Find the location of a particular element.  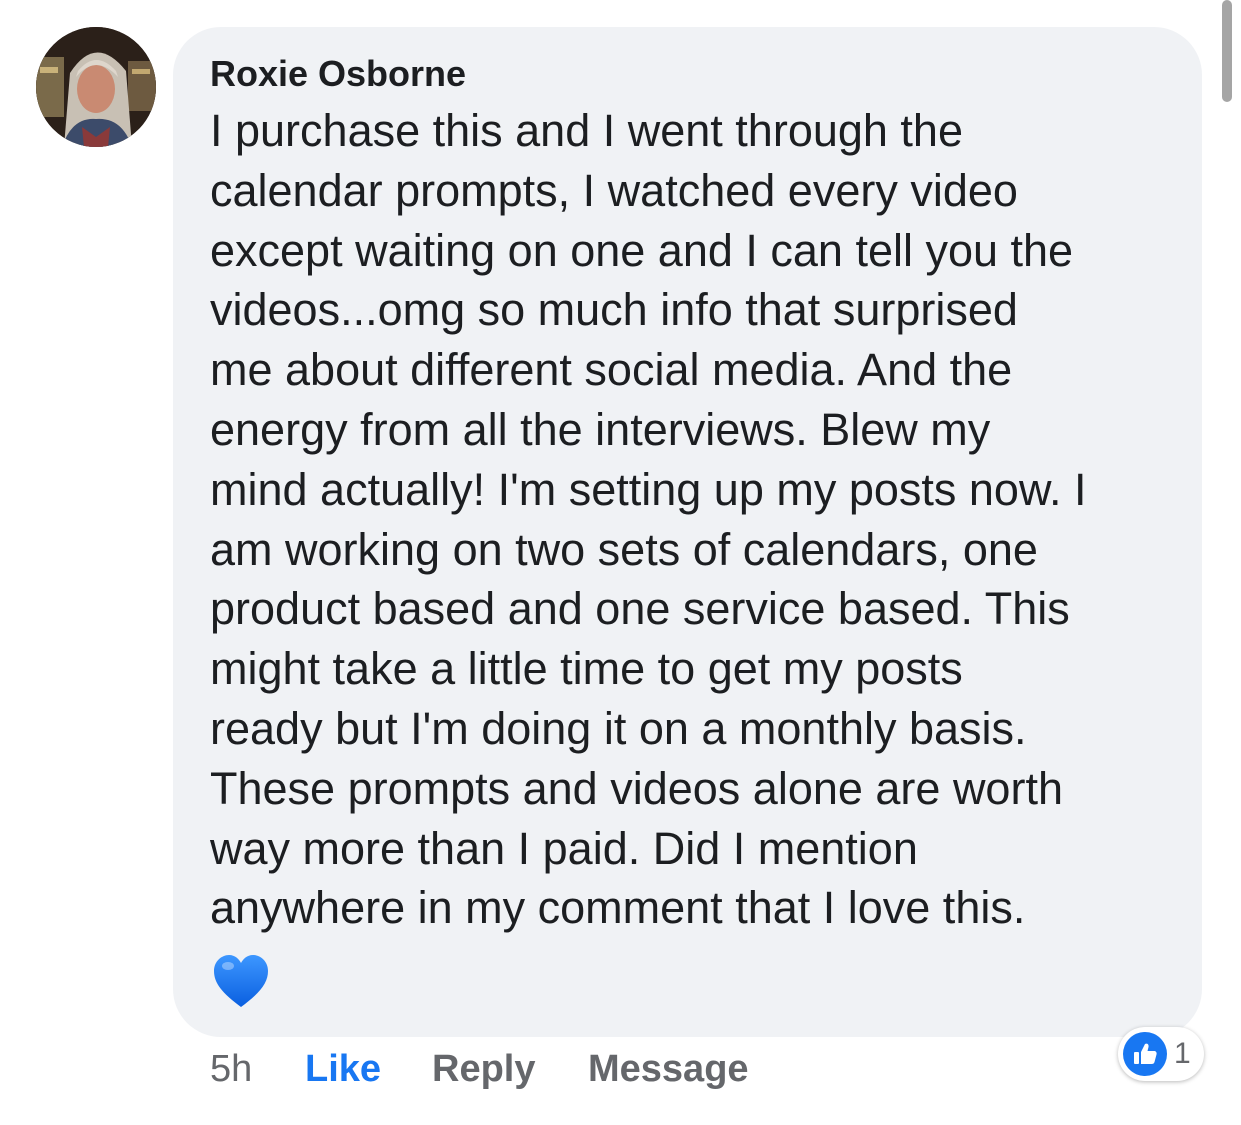

comment-line: These prompts and videos alone are worth is located at coordinates (636, 788).